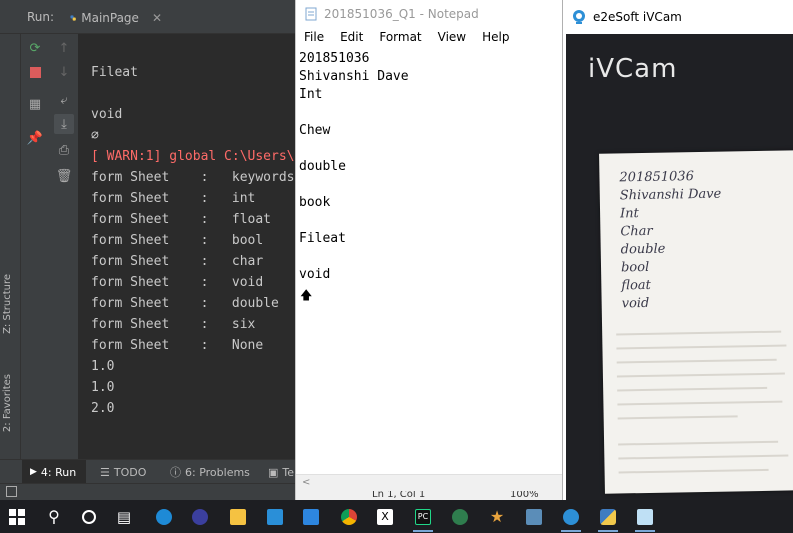  What do you see at coordinates (130, 472) in the screenshot?
I see `tab-todo-label: TODO` at bounding box center [130, 472].